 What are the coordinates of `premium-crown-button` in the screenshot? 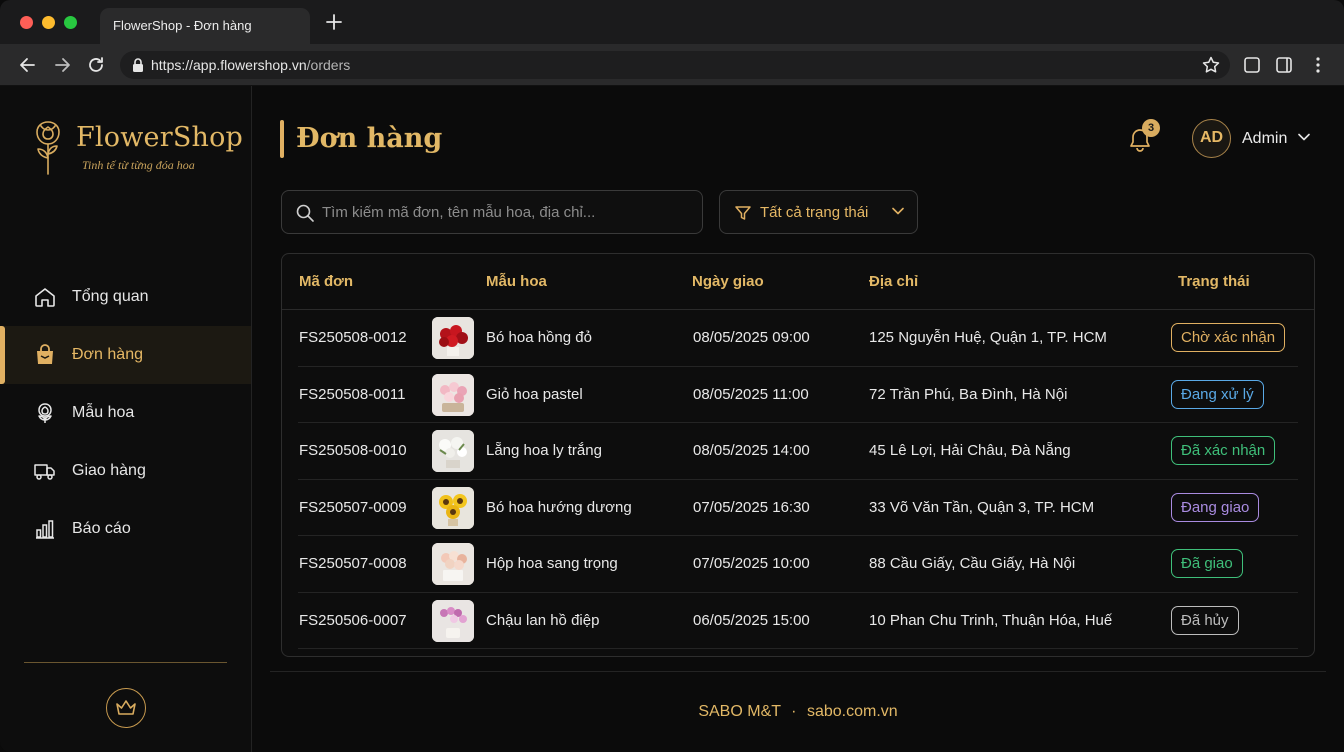 It's located at (126, 708).